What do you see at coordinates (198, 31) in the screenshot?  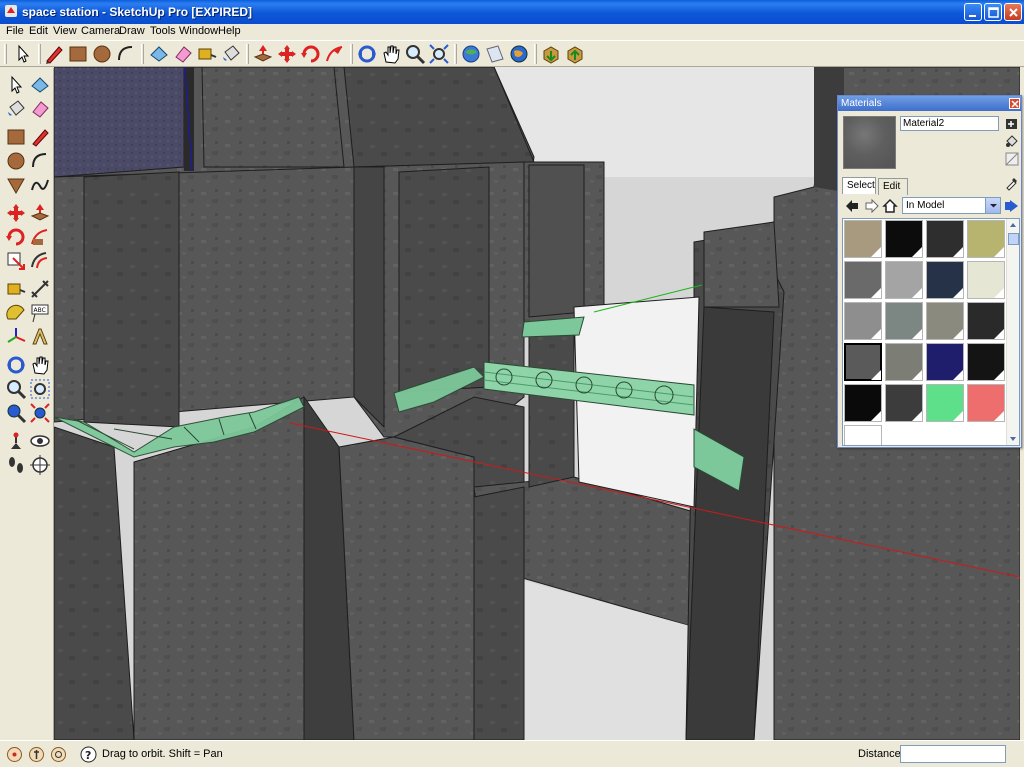 I see `menu-window: Window` at bounding box center [198, 31].